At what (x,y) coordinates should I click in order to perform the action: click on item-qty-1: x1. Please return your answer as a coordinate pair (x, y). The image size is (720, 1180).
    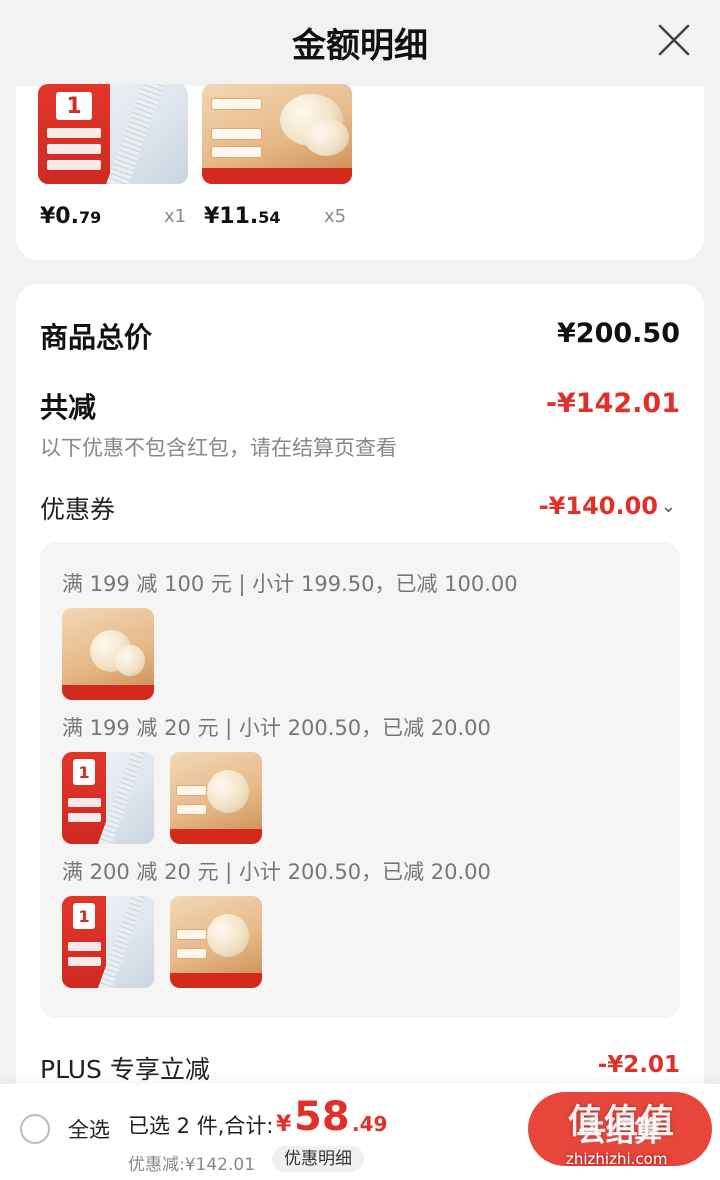
    Looking at the image, I should click on (175, 216).